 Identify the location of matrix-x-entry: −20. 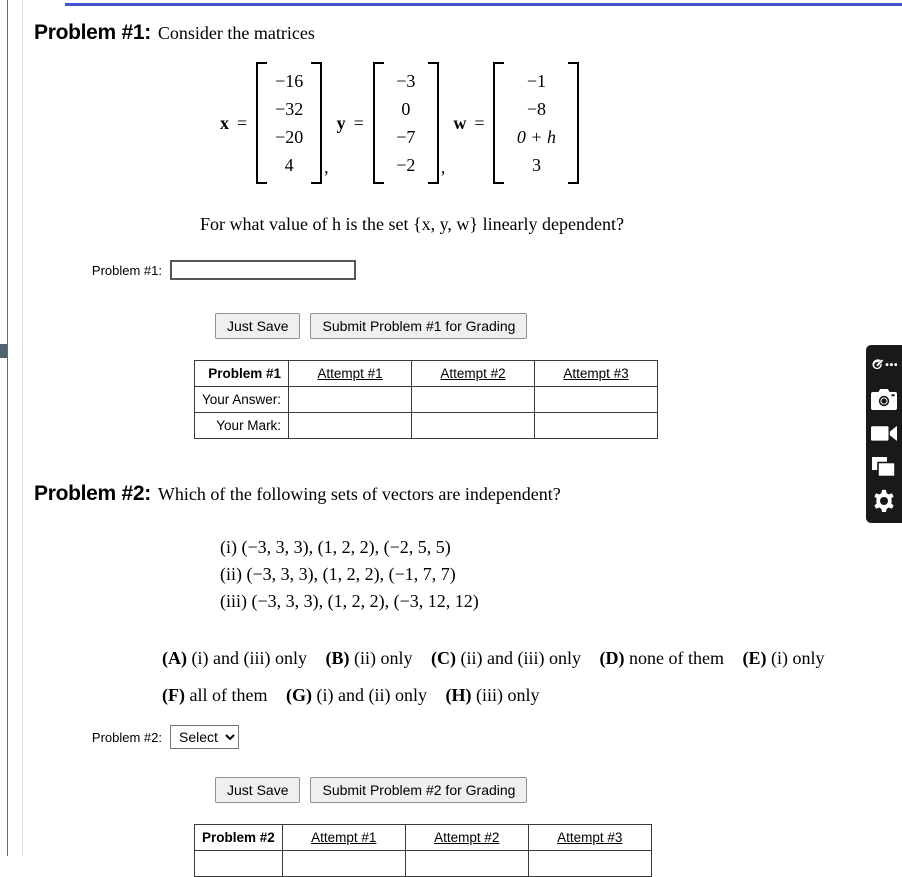
(289, 137).